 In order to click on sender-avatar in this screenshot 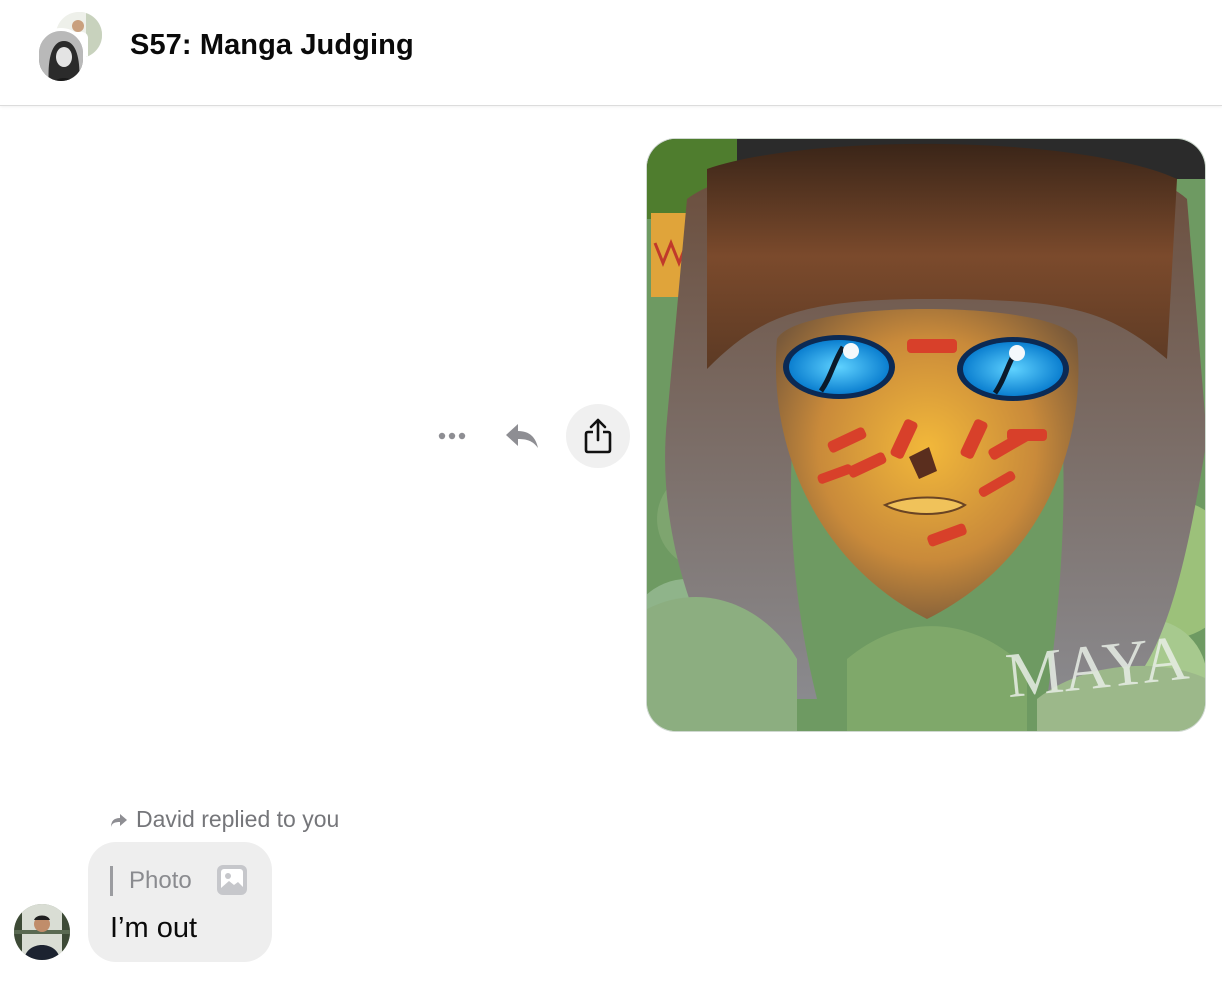, I will do `click(42, 932)`.